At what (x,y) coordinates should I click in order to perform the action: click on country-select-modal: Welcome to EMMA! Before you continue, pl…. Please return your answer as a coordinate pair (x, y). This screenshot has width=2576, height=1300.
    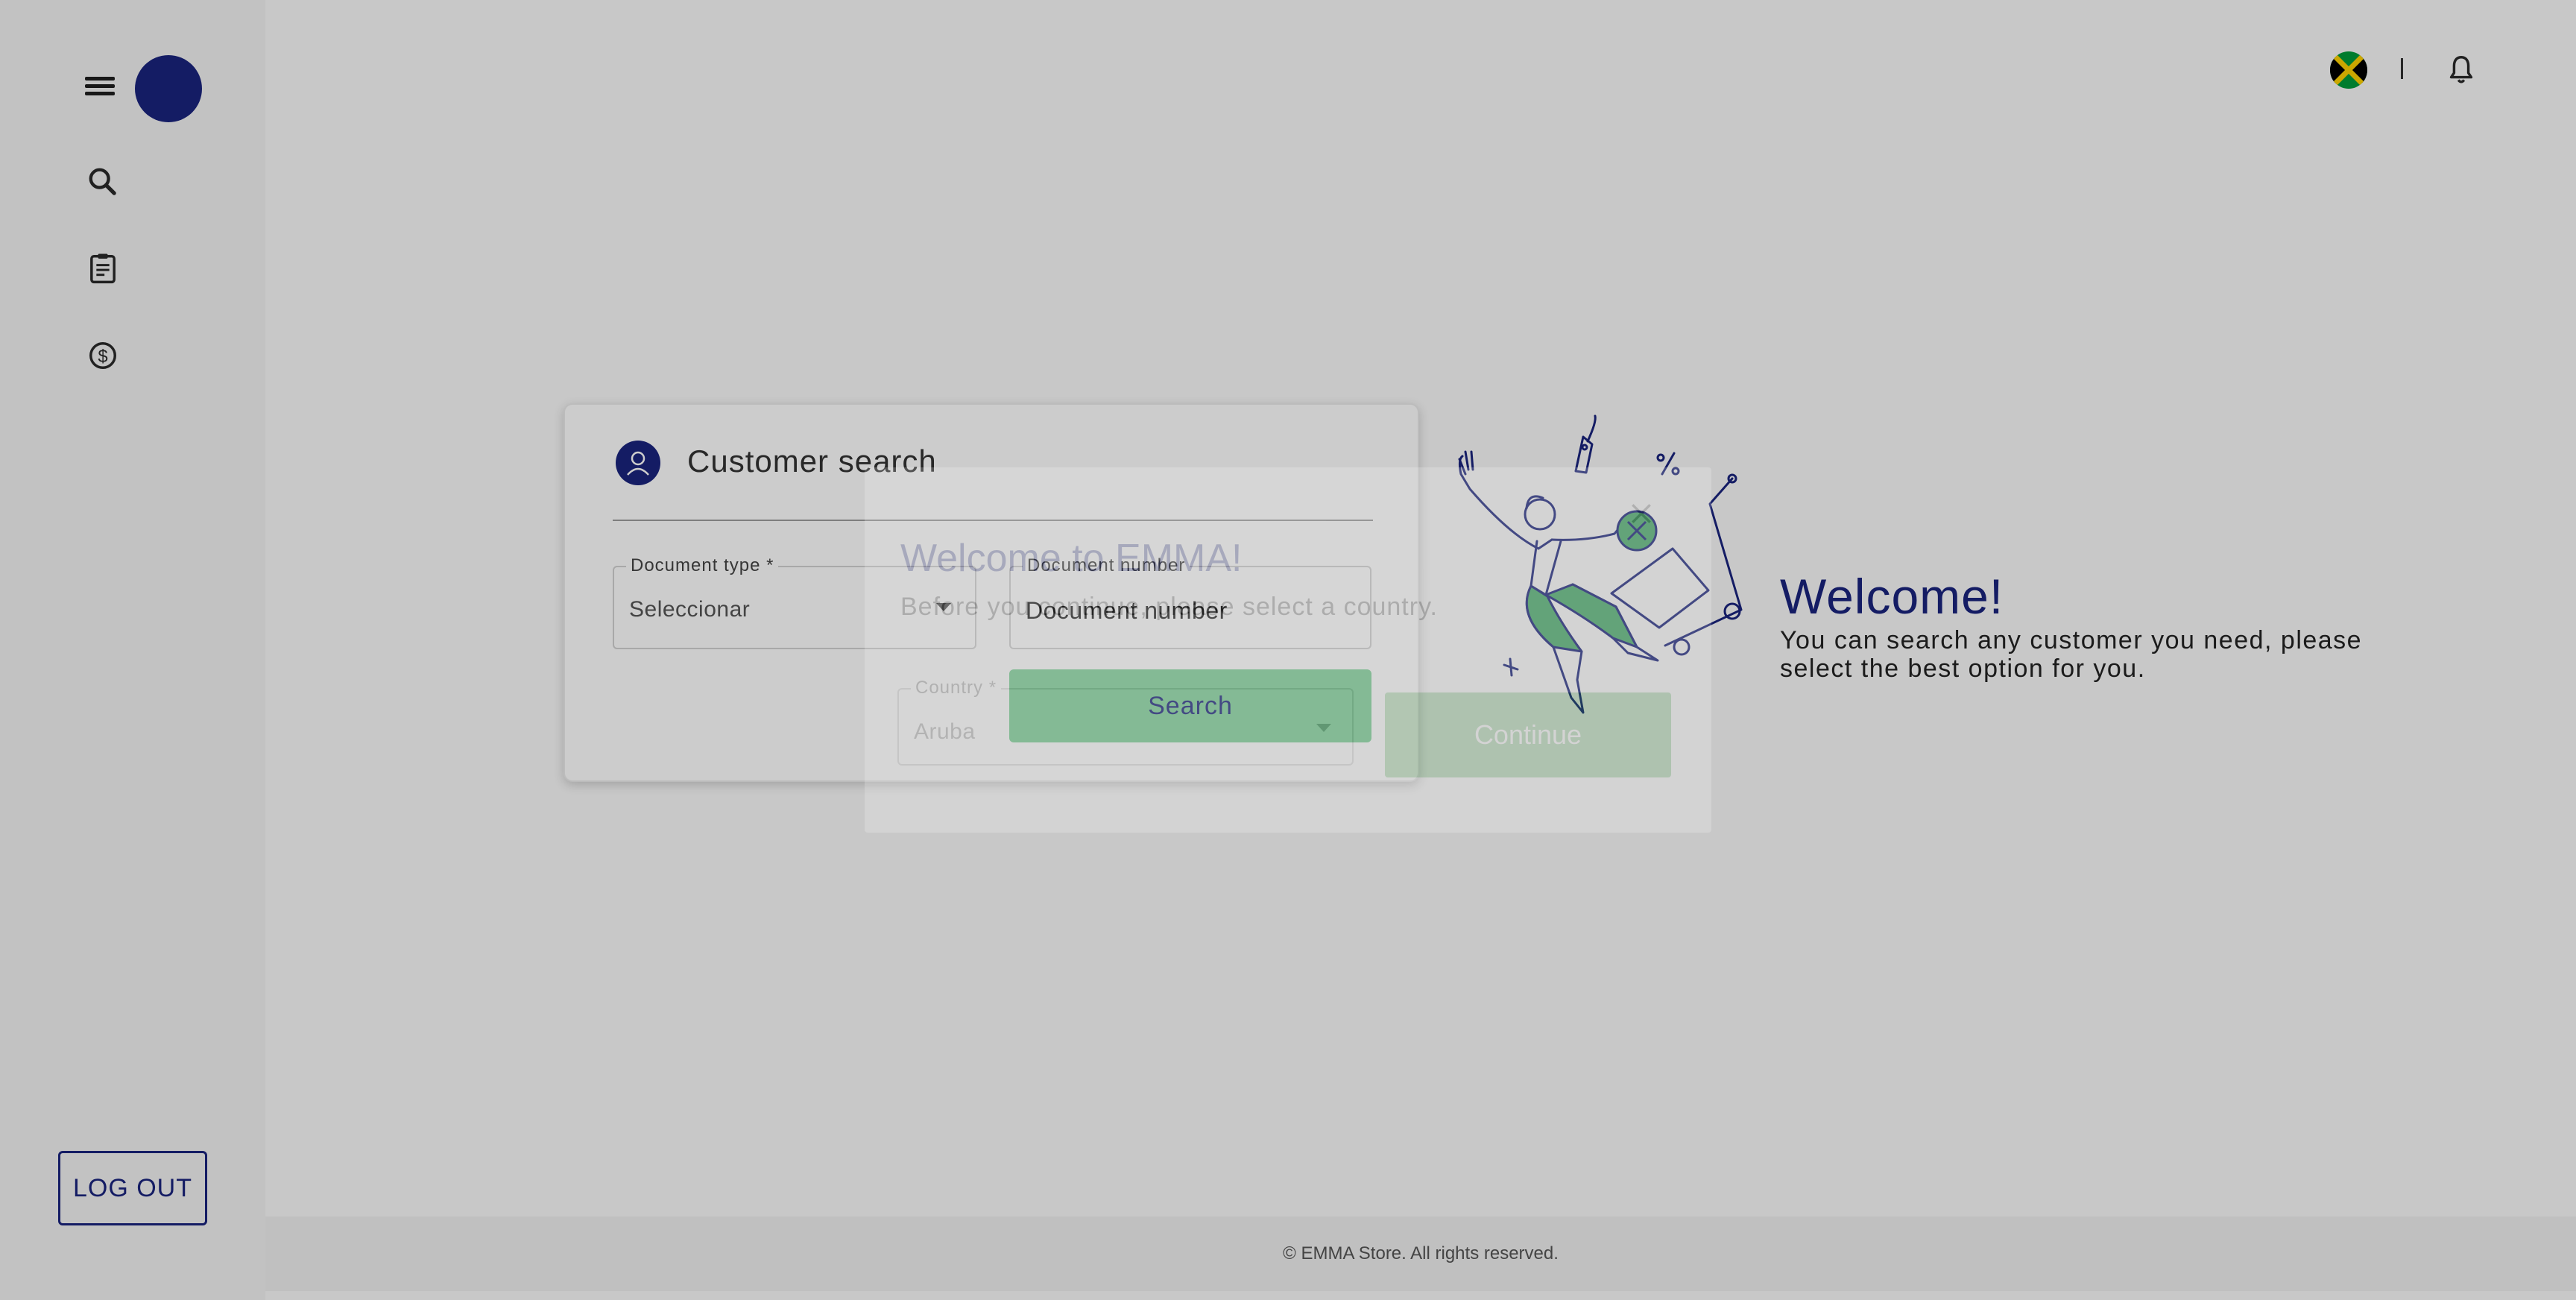
    Looking at the image, I should click on (1288, 650).